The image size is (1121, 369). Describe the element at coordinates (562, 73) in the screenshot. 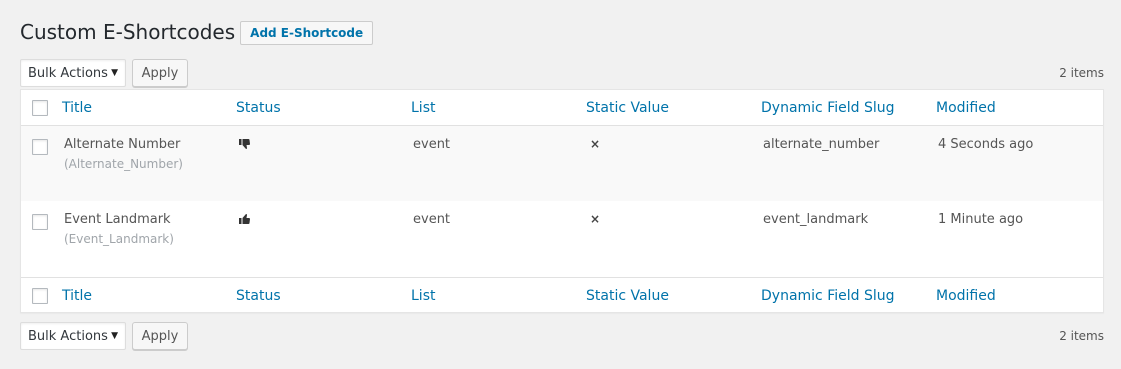

I see `tablenav-top: Bulk Actions ▼ Apply 2 items` at that location.